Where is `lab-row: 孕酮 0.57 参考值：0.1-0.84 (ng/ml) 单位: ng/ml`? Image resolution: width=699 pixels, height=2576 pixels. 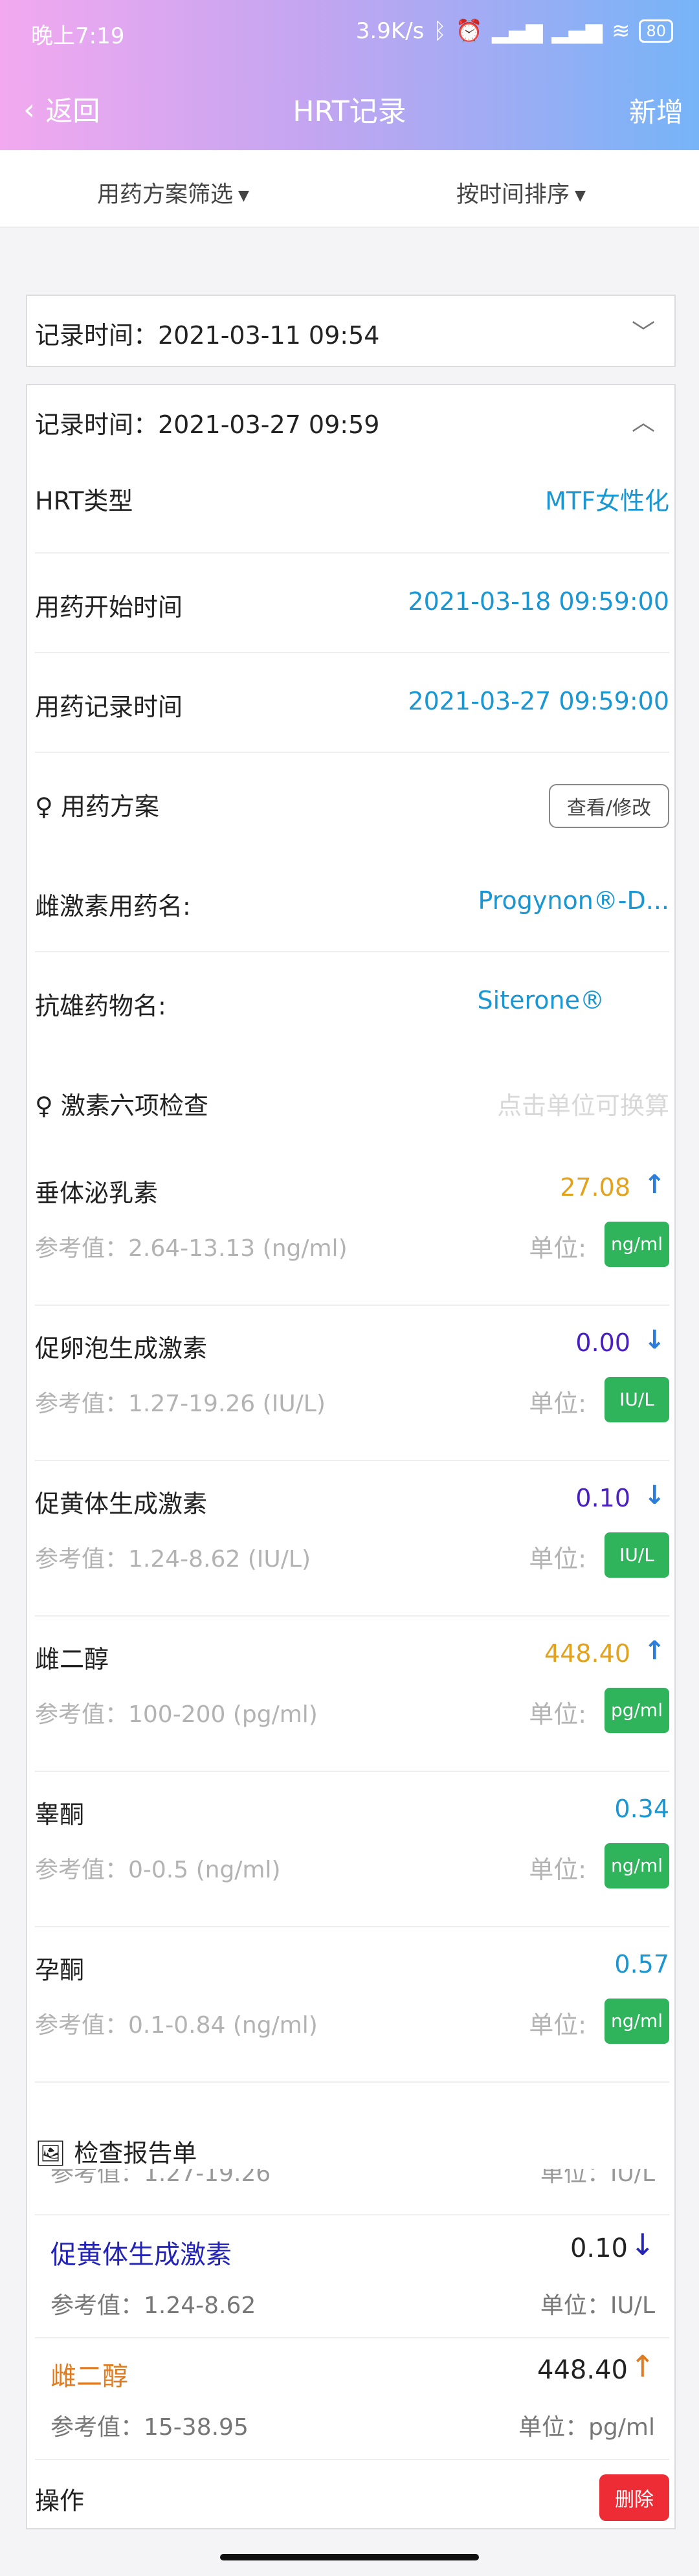 lab-row: 孕酮 0.57 参考值：0.1-0.84 (ng/ml) 单位: ng/ml is located at coordinates (352, 2005).